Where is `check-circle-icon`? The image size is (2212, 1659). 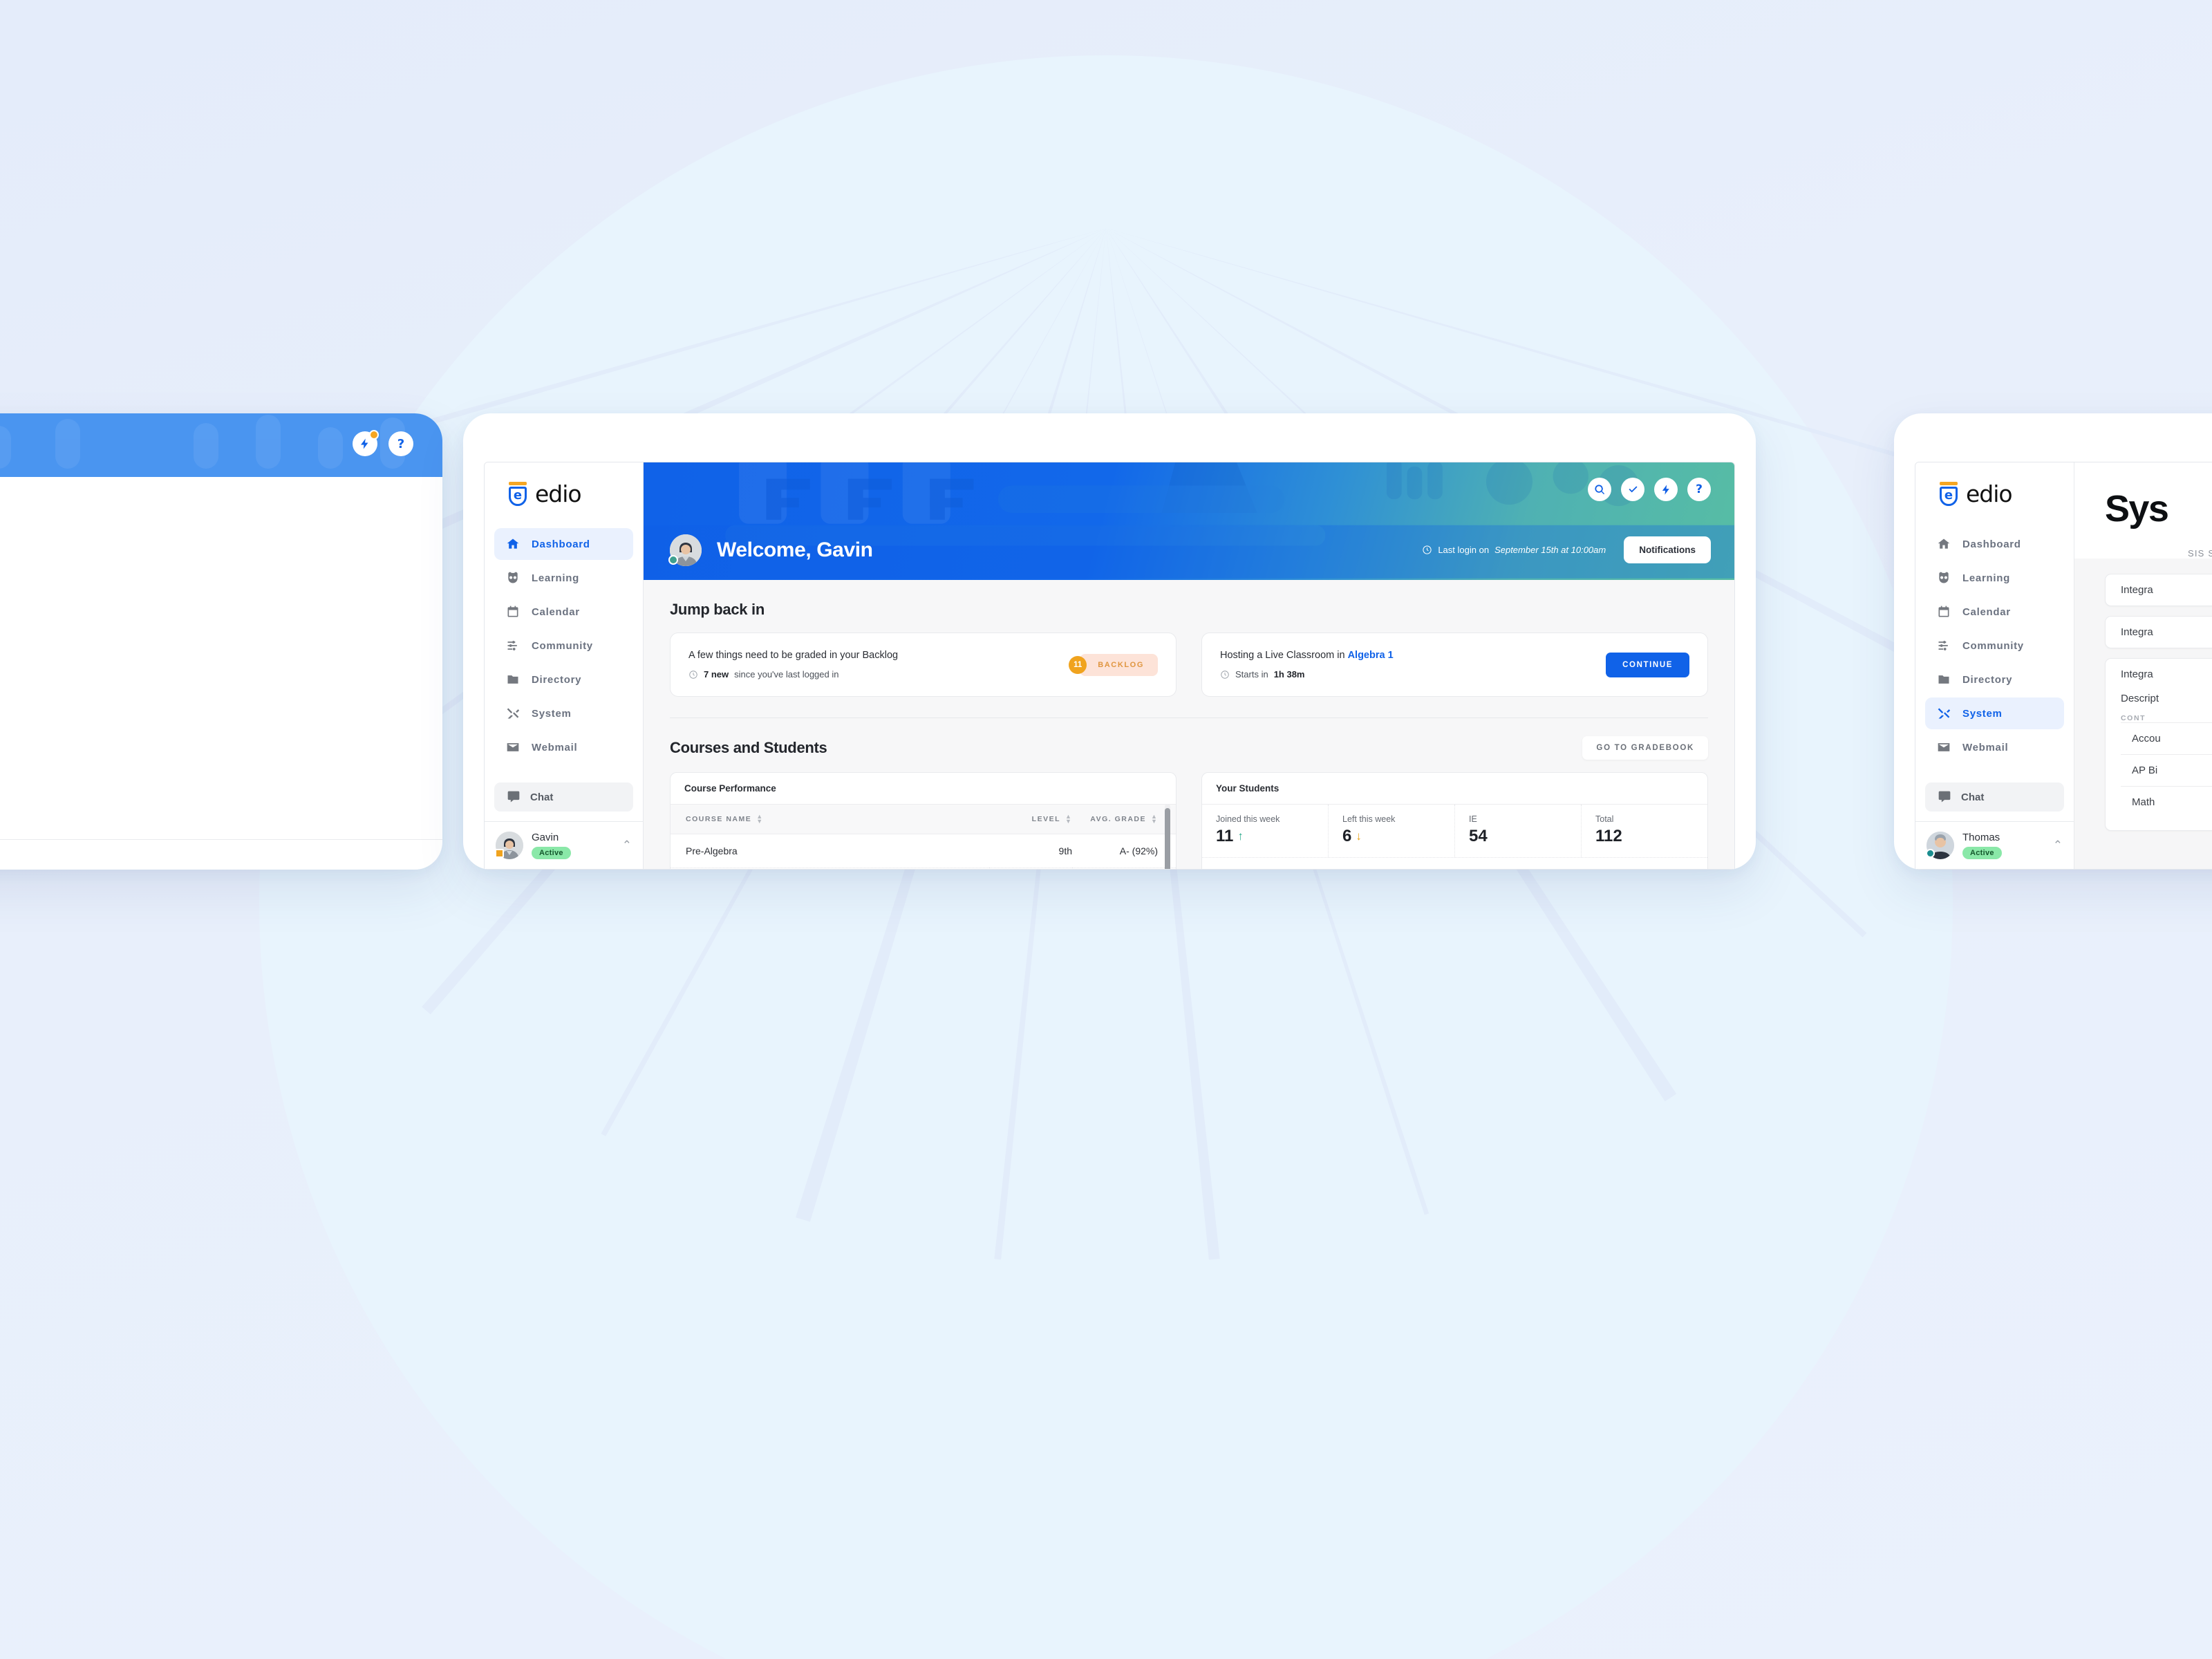 check-circle-icon is located at coordinates (1633, 489).